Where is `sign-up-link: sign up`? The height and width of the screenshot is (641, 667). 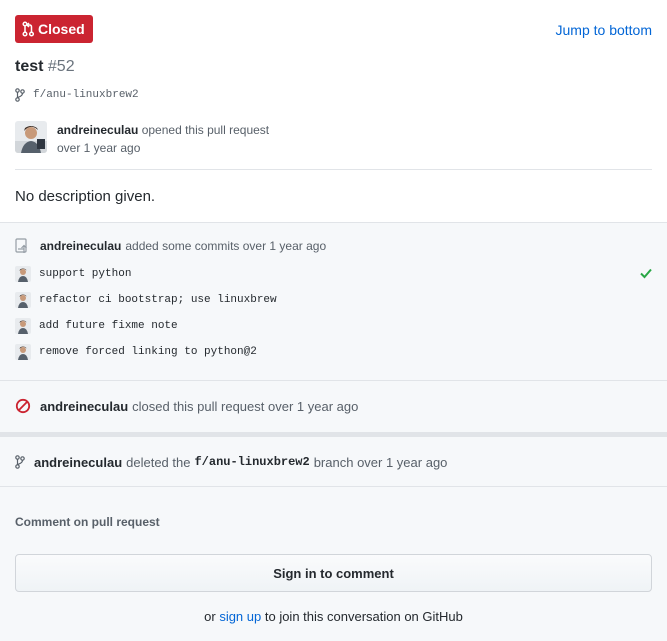
sign-up-link: sign up is located at coordinates (240, 616).